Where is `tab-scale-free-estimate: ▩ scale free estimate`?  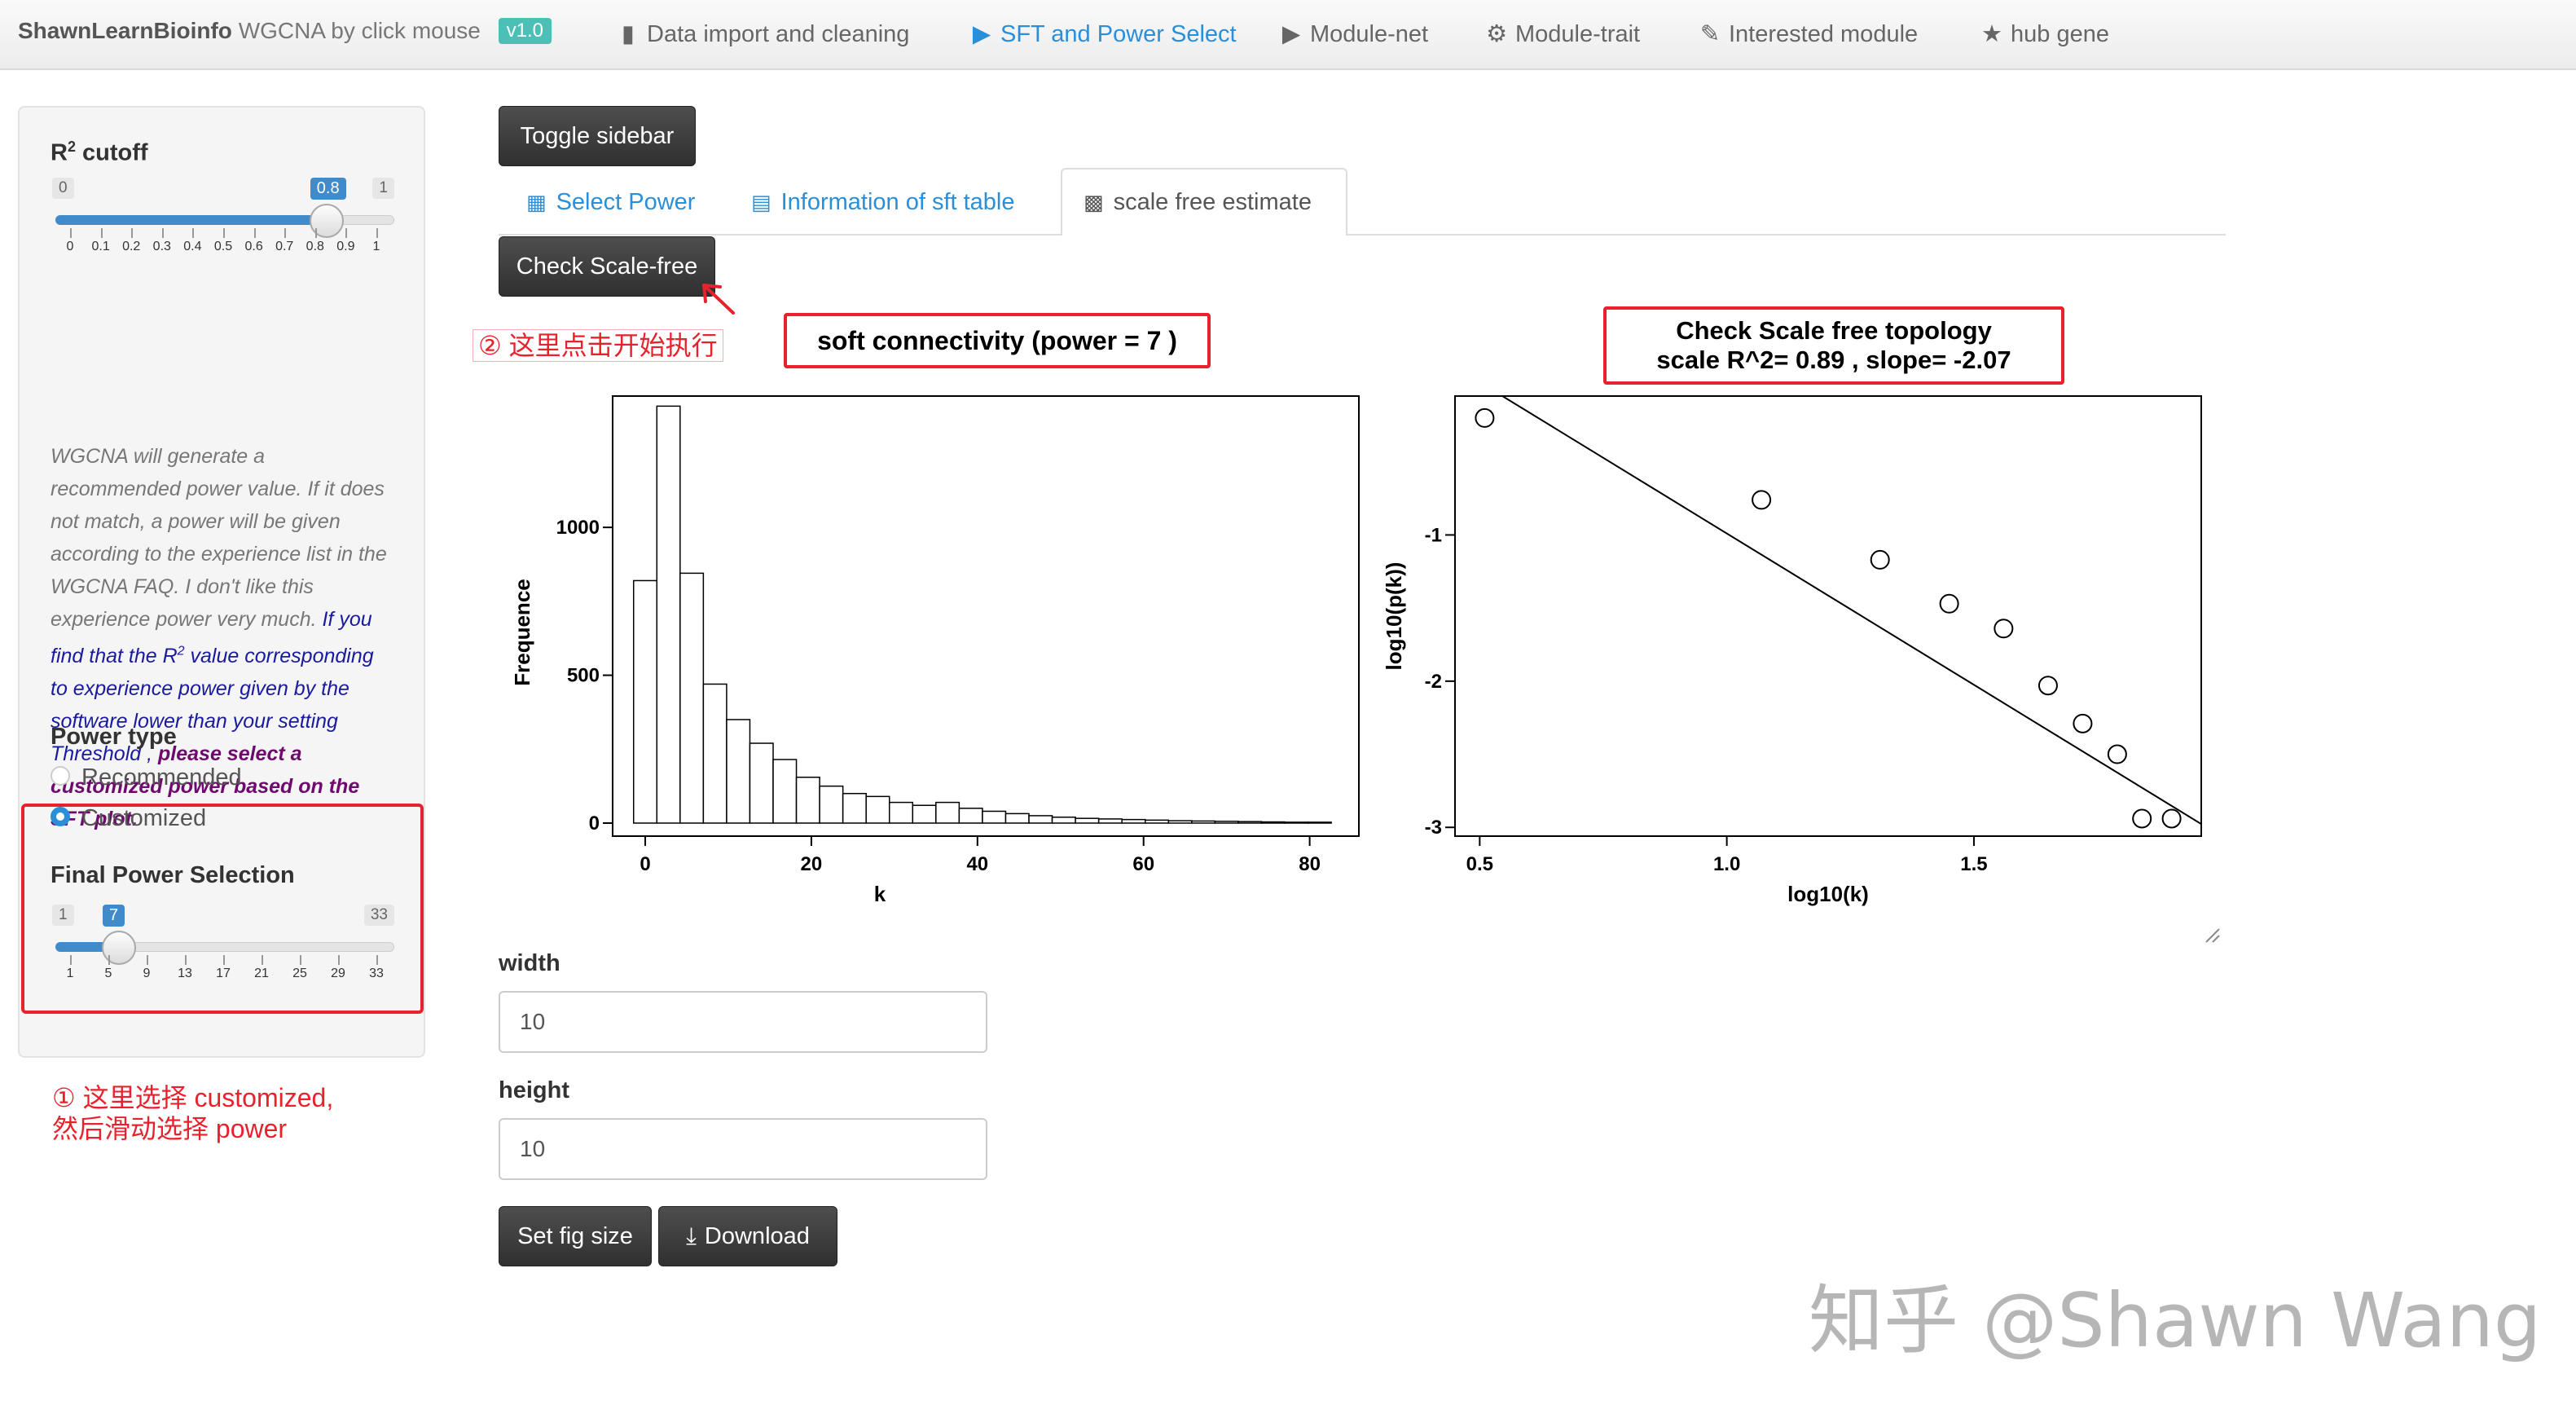
tab-scale-free-estimate: ▩ scale free estimate is located at coordinates (1204, 202).